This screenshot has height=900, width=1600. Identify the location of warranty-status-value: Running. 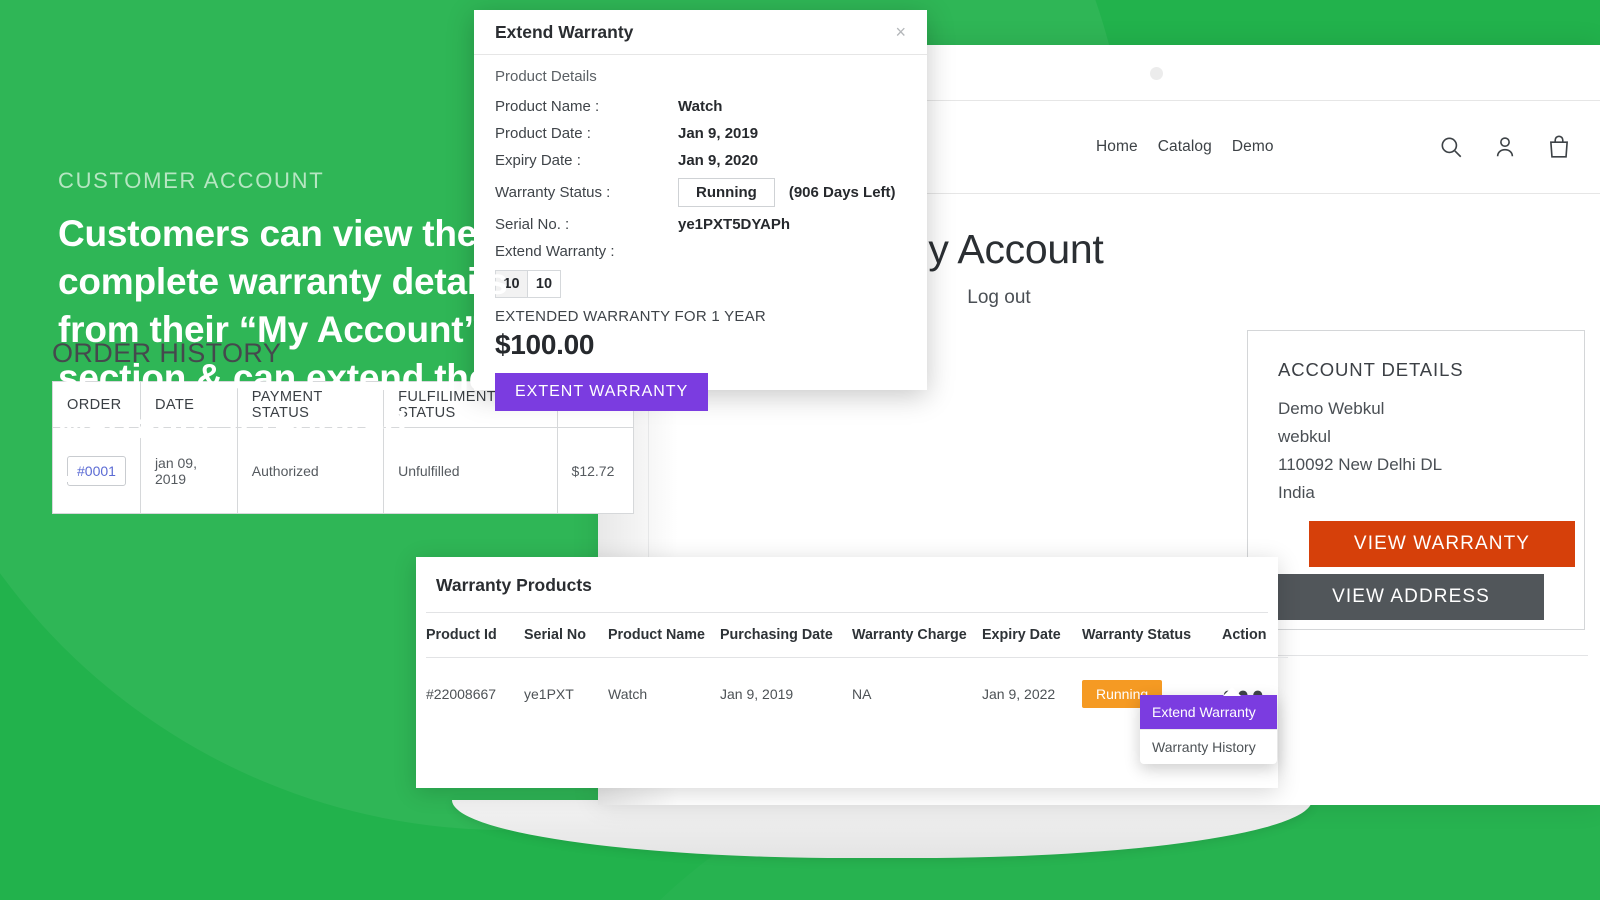
(726, 192).